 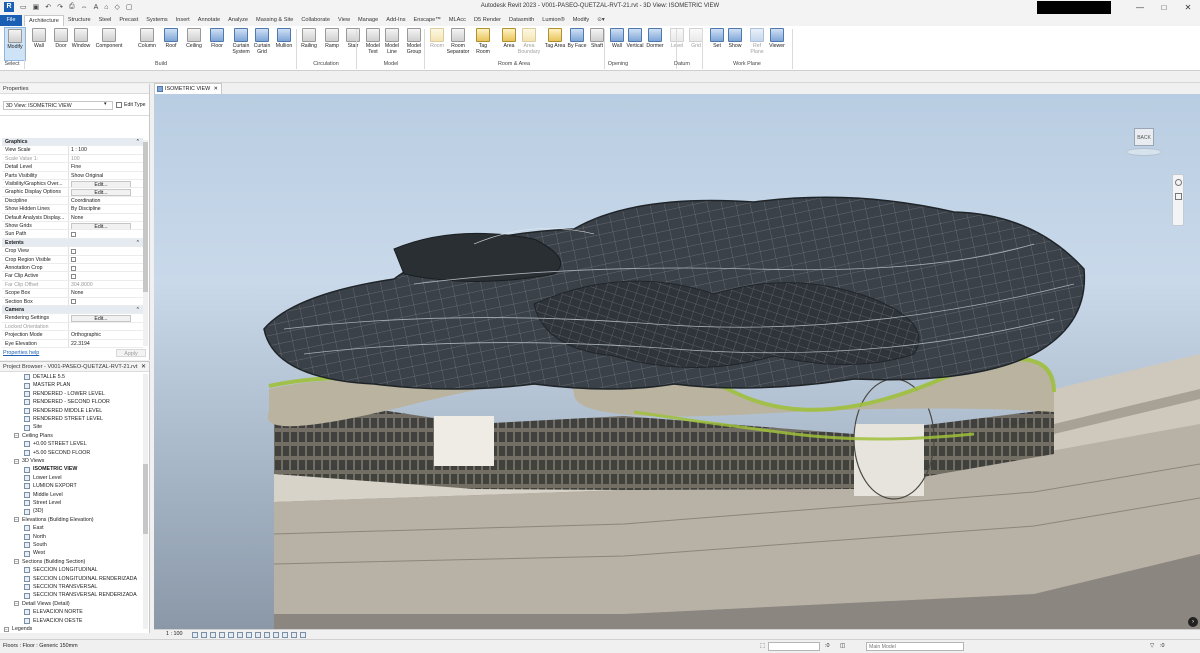 What do you see at coordinates (109, 44) in the screenshot?
I see `ribbon-button-component: Component` at bounding box center [109, 44].